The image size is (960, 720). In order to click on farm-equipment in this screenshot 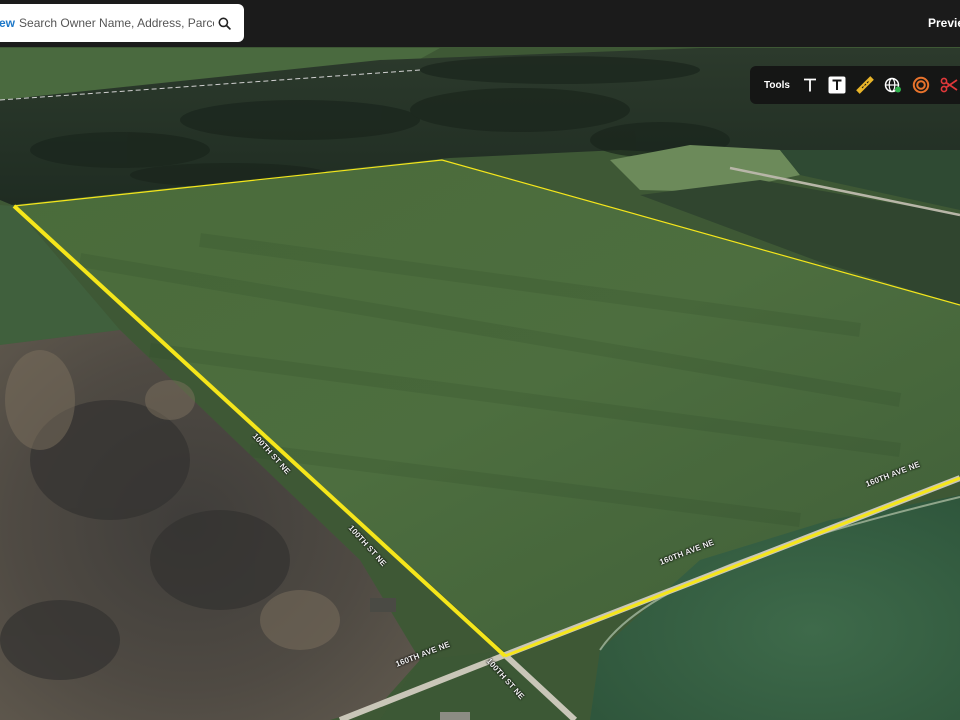, I will do `click(383, 605)`.